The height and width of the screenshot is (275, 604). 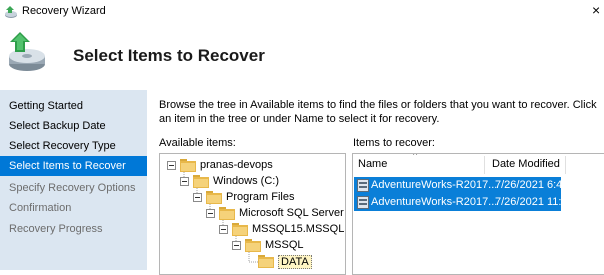 I want to click on step-select-items-to-recover: Select Items to Recover, so click(x=73, y=166).